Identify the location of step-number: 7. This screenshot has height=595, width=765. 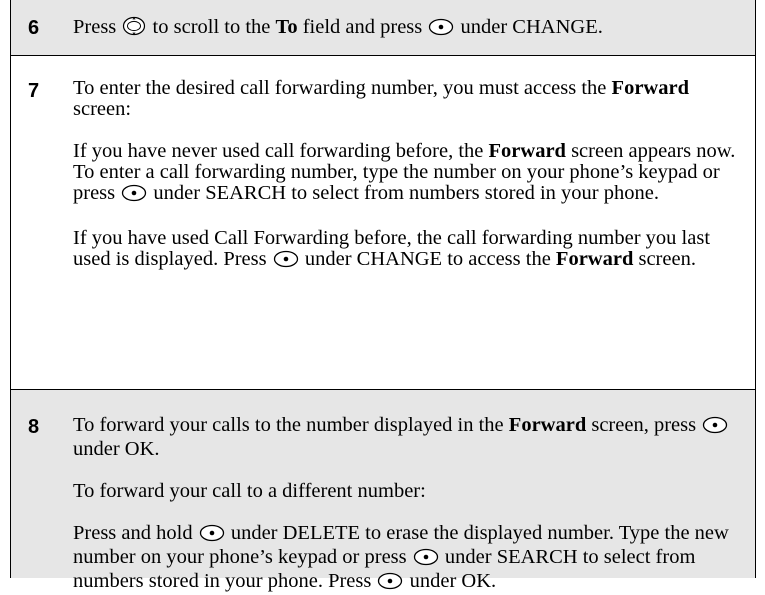
(34, 91).